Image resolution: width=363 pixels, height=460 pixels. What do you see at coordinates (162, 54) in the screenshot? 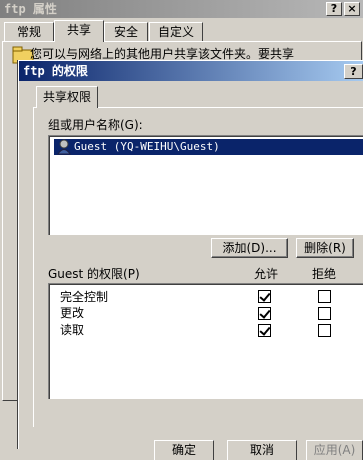
I see `bg-description: 您可以与网络上的其他用户共享该文件夹。要共享` at bounding box center [162, 54].